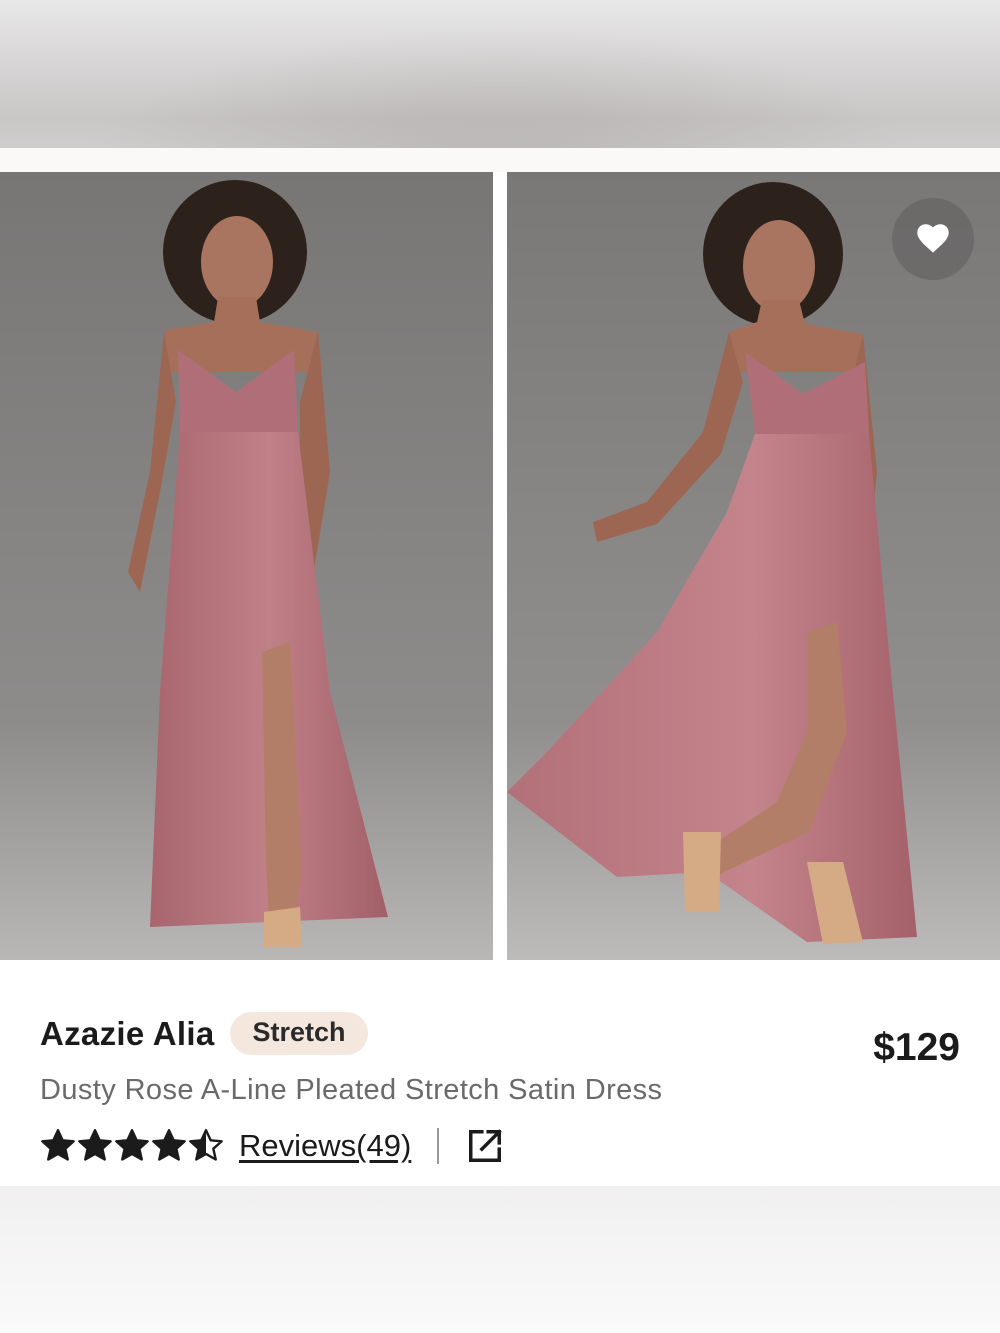 This screenshot has width=1000, height=1333. Describe the element at coordinates (127, 1034) in the screenshot. I see `product-name: Azazie Alia` at that location.